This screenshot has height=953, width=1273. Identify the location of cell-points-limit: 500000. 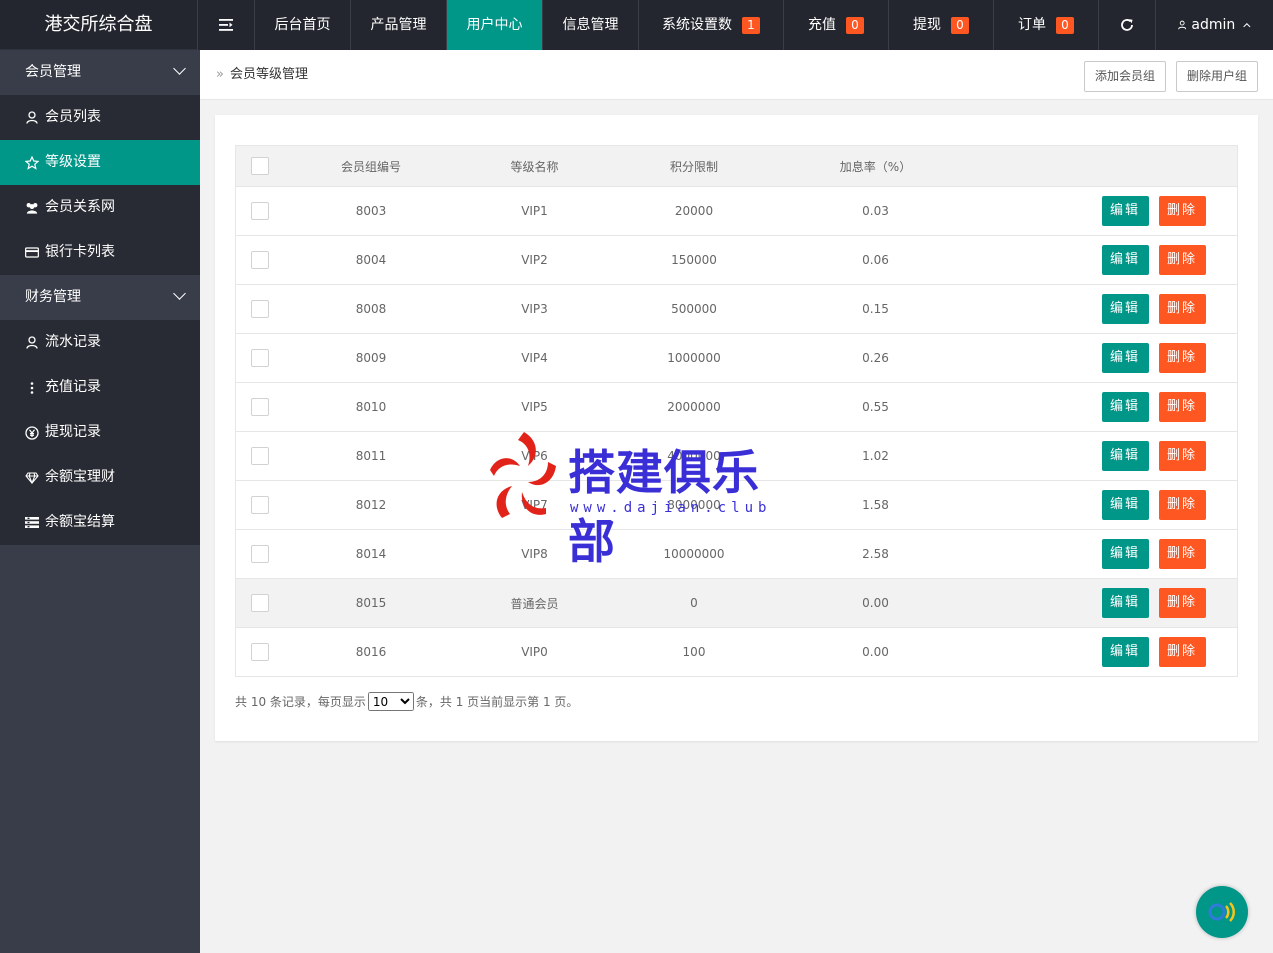
(694, 309).